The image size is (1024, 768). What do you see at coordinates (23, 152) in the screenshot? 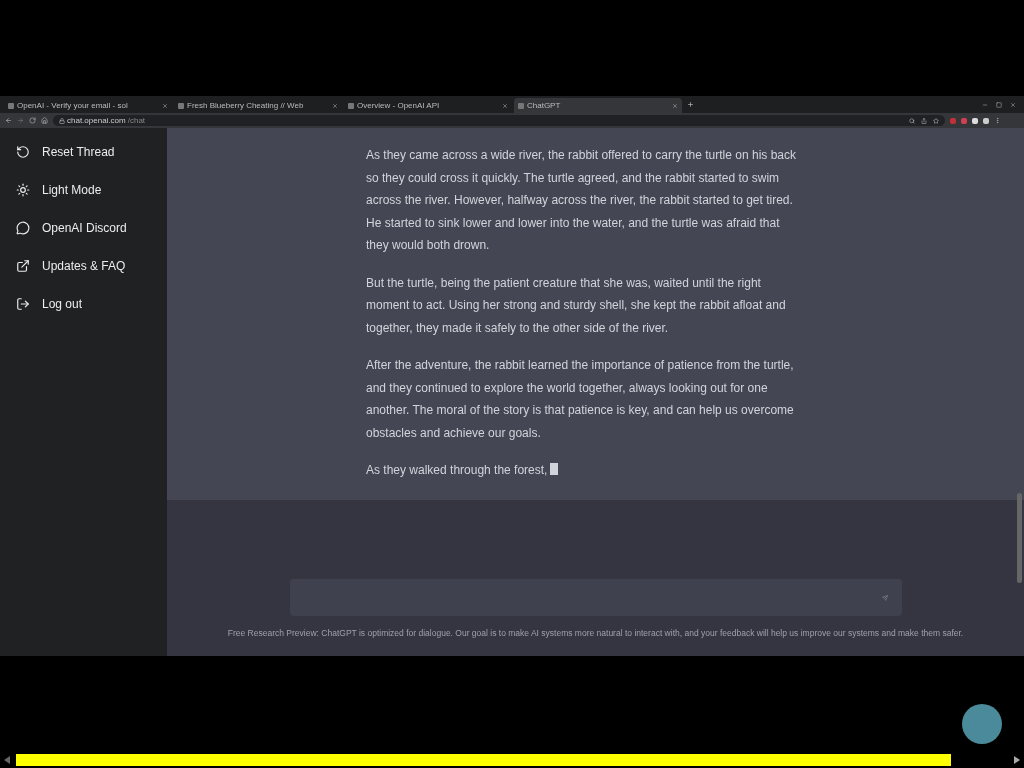
I see `reset-icon` at bounding box center [23, 152].